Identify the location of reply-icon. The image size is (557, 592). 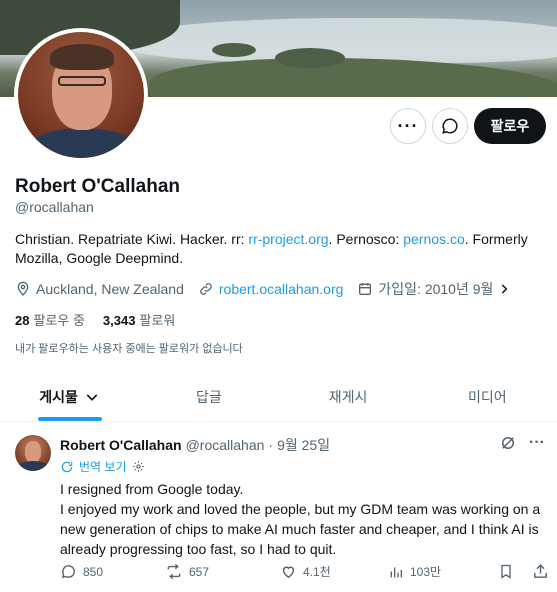
(68, 572).